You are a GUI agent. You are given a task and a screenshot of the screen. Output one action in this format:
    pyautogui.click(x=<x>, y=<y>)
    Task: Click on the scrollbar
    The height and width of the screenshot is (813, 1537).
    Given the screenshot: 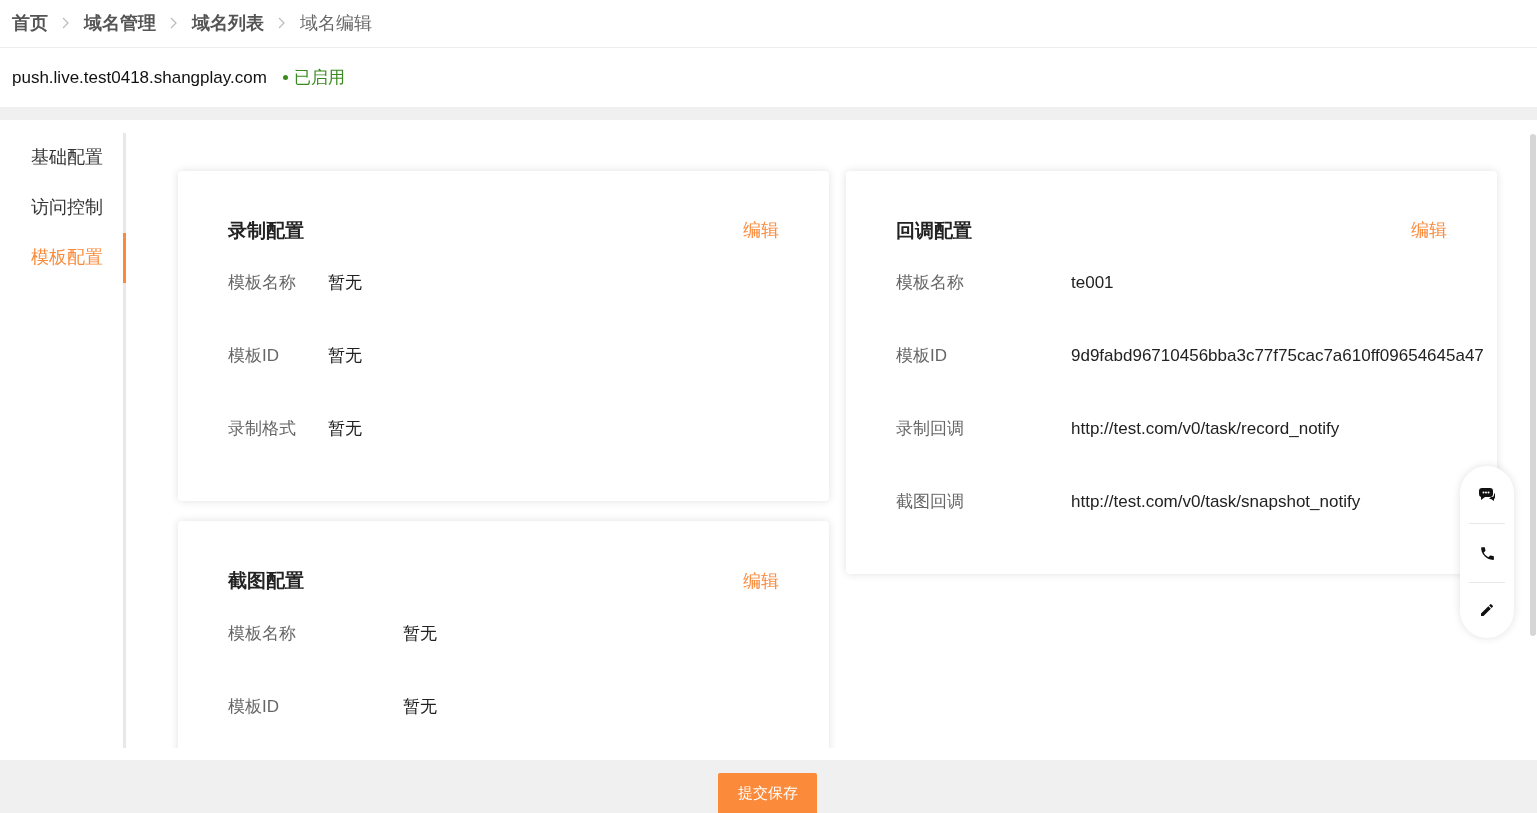 What is the action you would take?
    pyautogui.click(x=1533, y=384)
    